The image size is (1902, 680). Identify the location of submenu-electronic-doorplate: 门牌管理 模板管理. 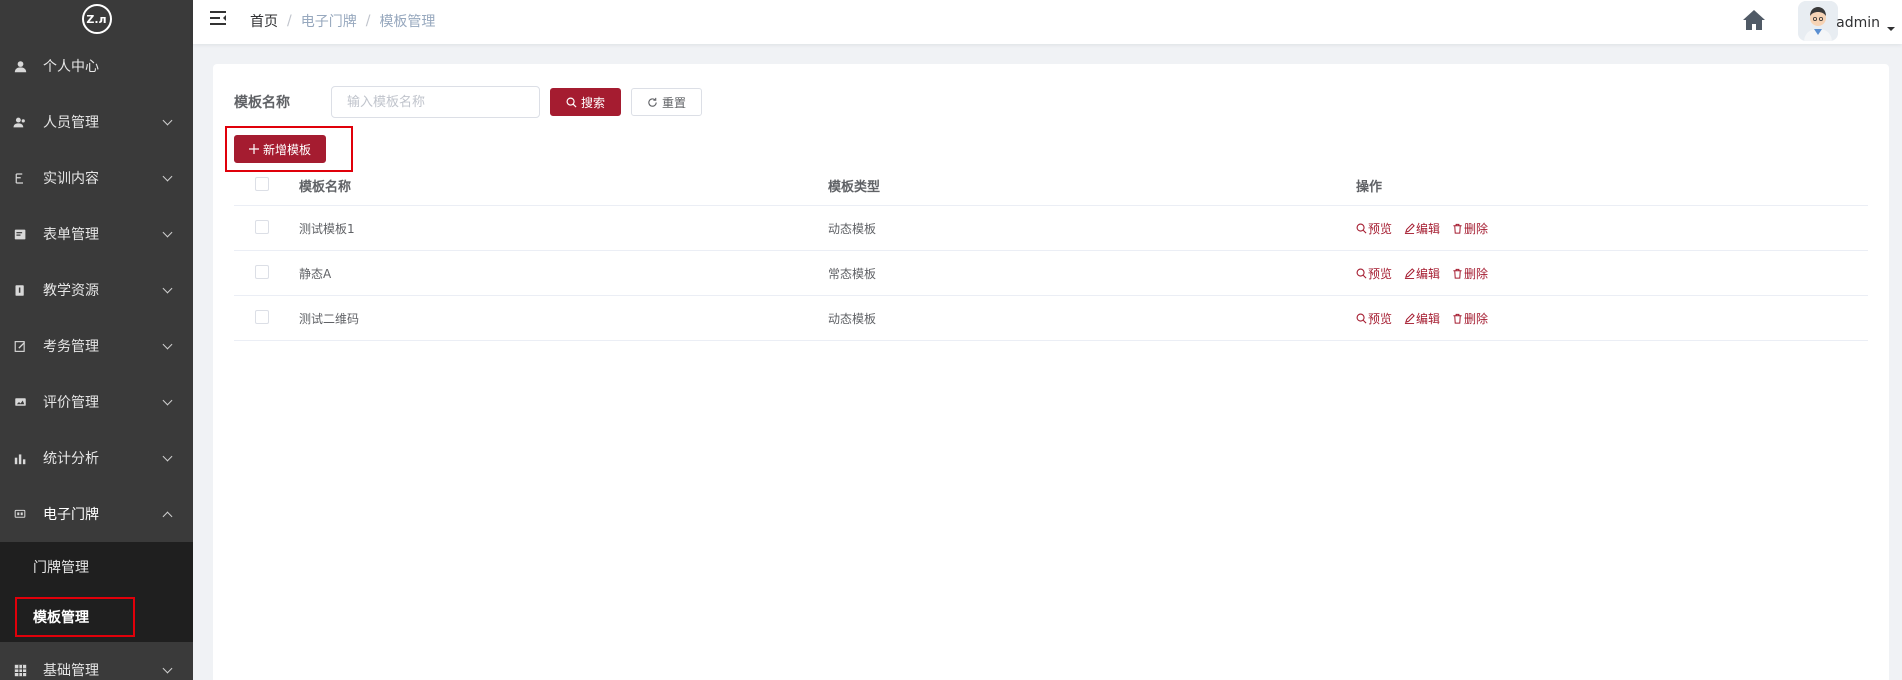
(96, 592).